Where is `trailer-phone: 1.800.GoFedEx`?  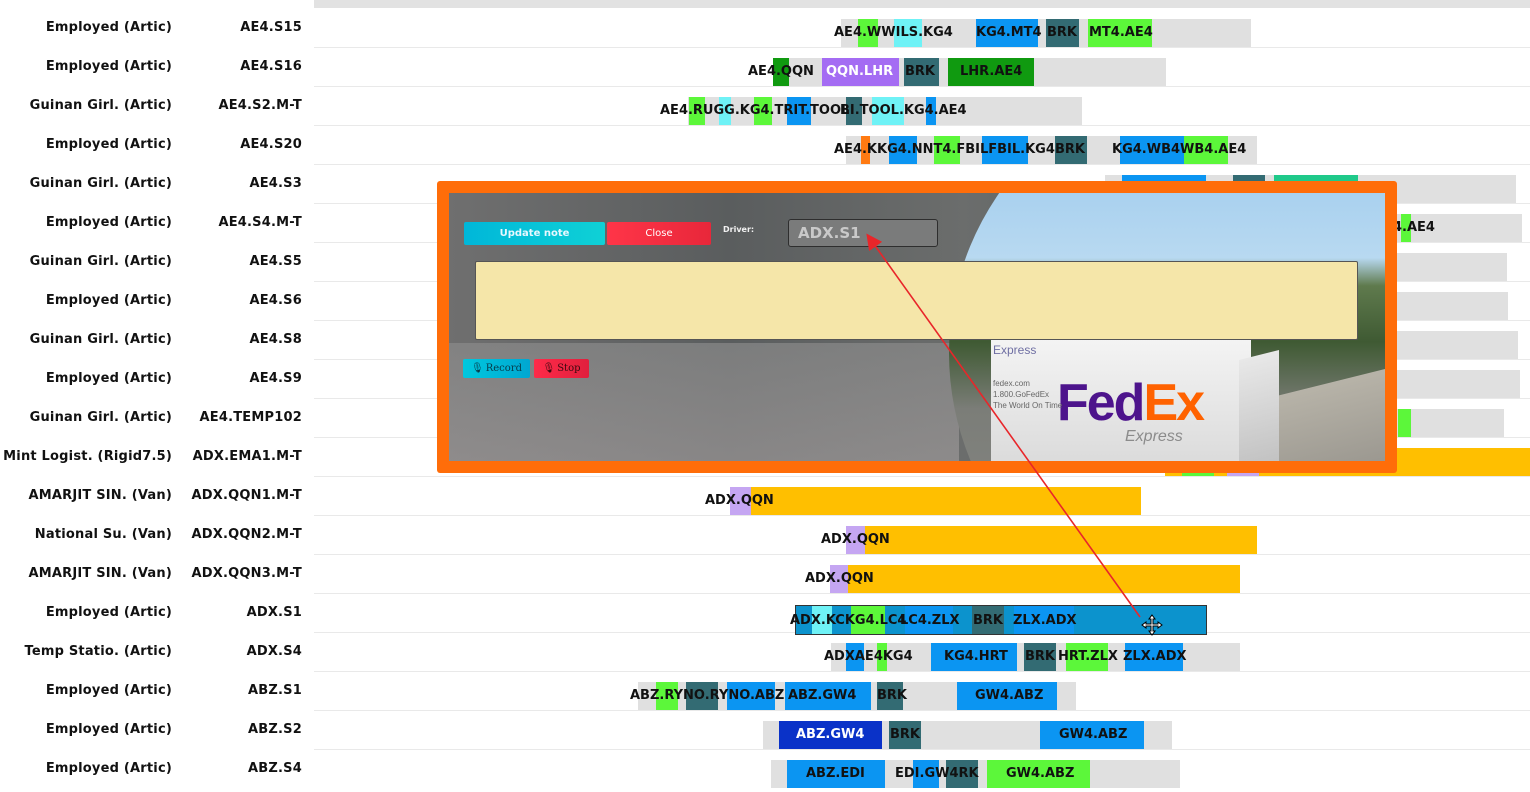
trailer-phone: 1.800.GoFedEx is located at coordinates (1021, 394).